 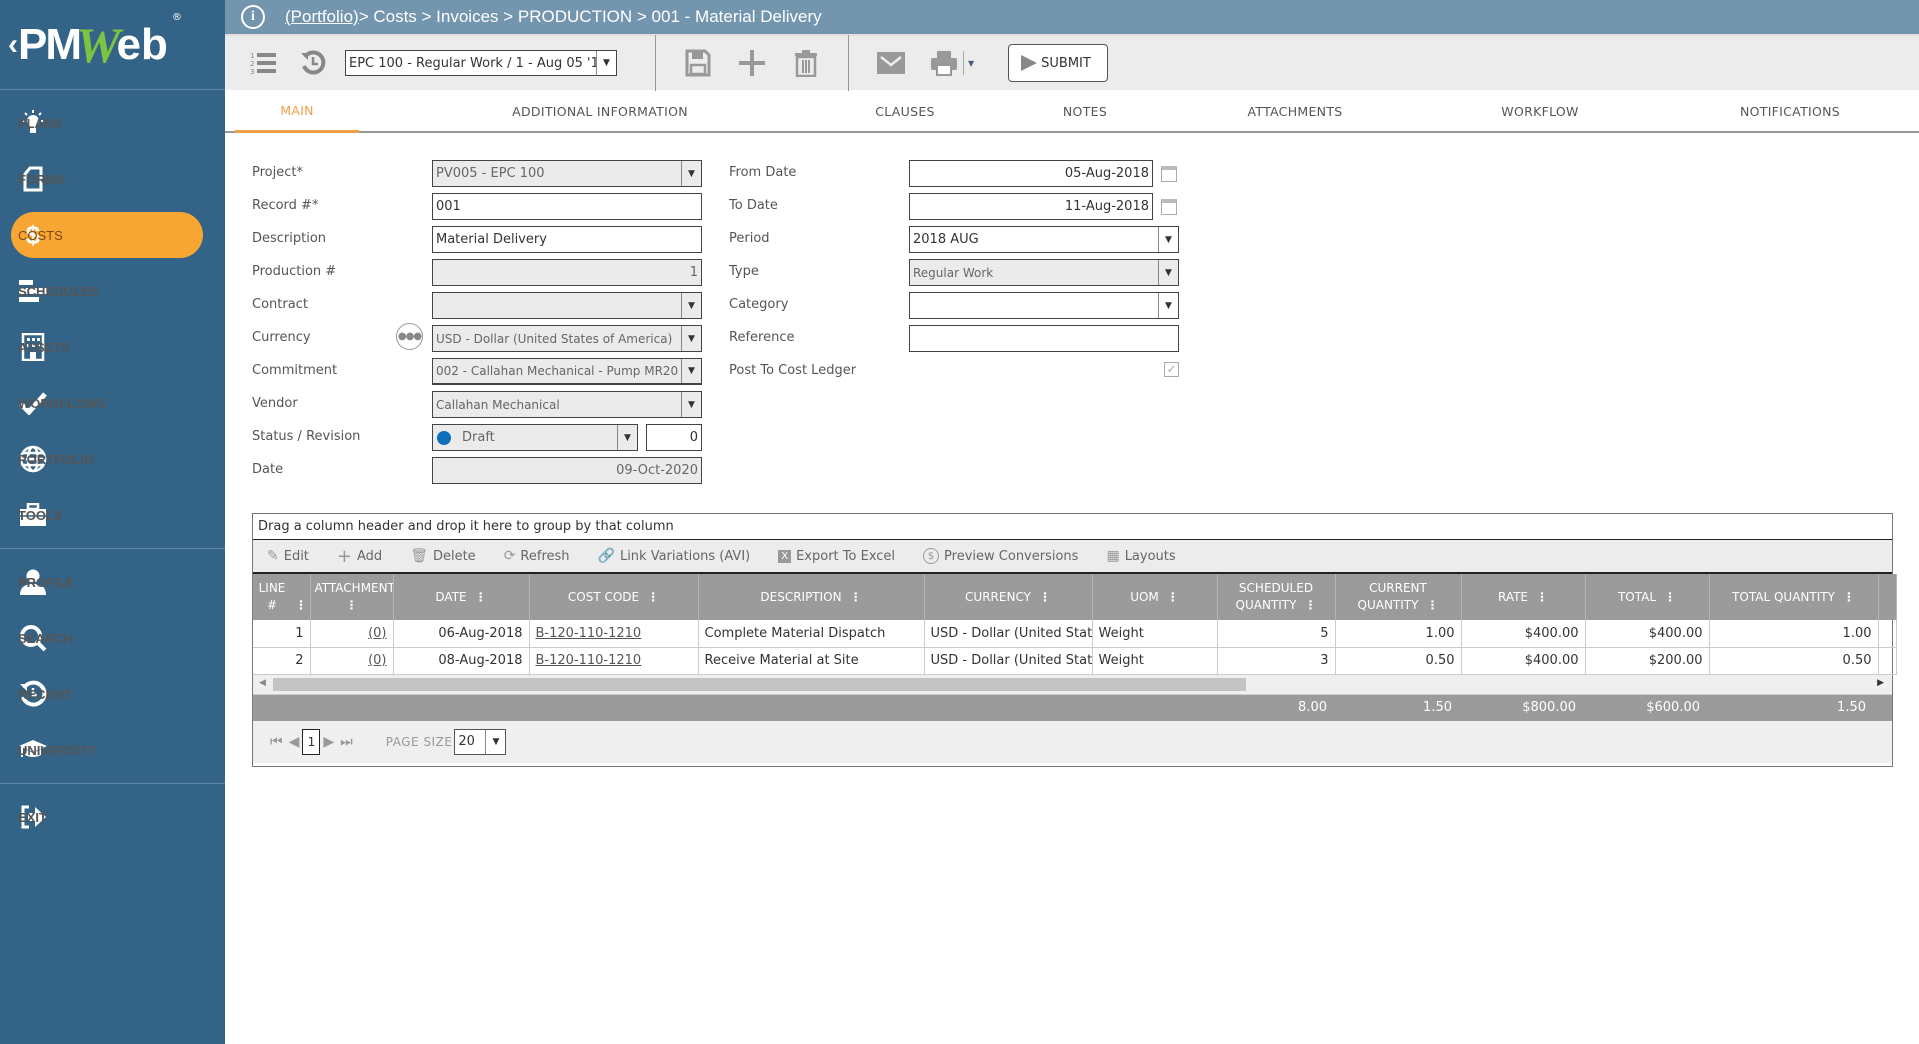 I want to click on page-size-select: 20 ▼, so click(x=480, y=741).